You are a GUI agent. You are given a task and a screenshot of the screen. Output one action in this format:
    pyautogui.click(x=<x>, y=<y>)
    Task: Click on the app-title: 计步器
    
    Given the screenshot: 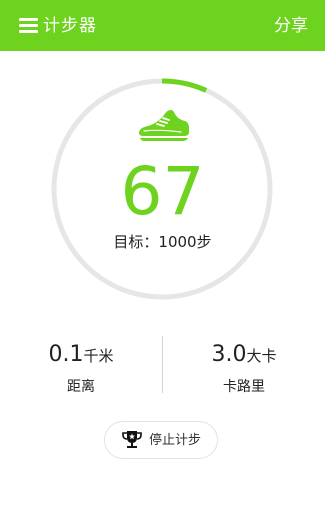 What is the action you would take?
    pyautogui.click(x=70, y=26)
    